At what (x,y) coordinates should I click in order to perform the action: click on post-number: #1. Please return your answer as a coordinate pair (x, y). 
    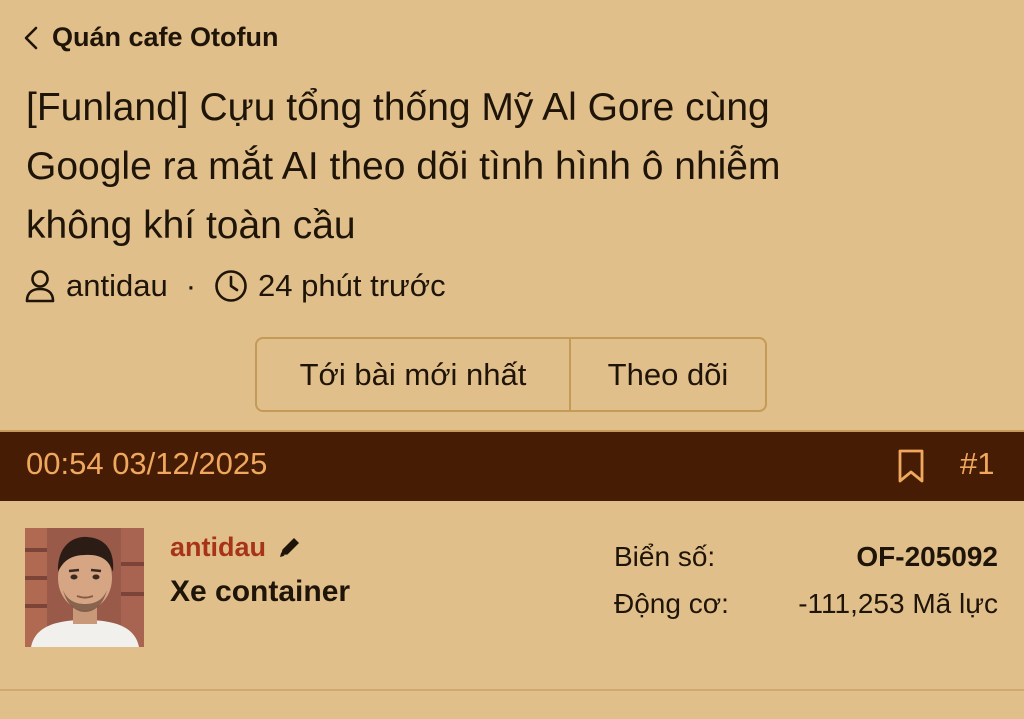
    Looking at the image, I should click on (977, 464).